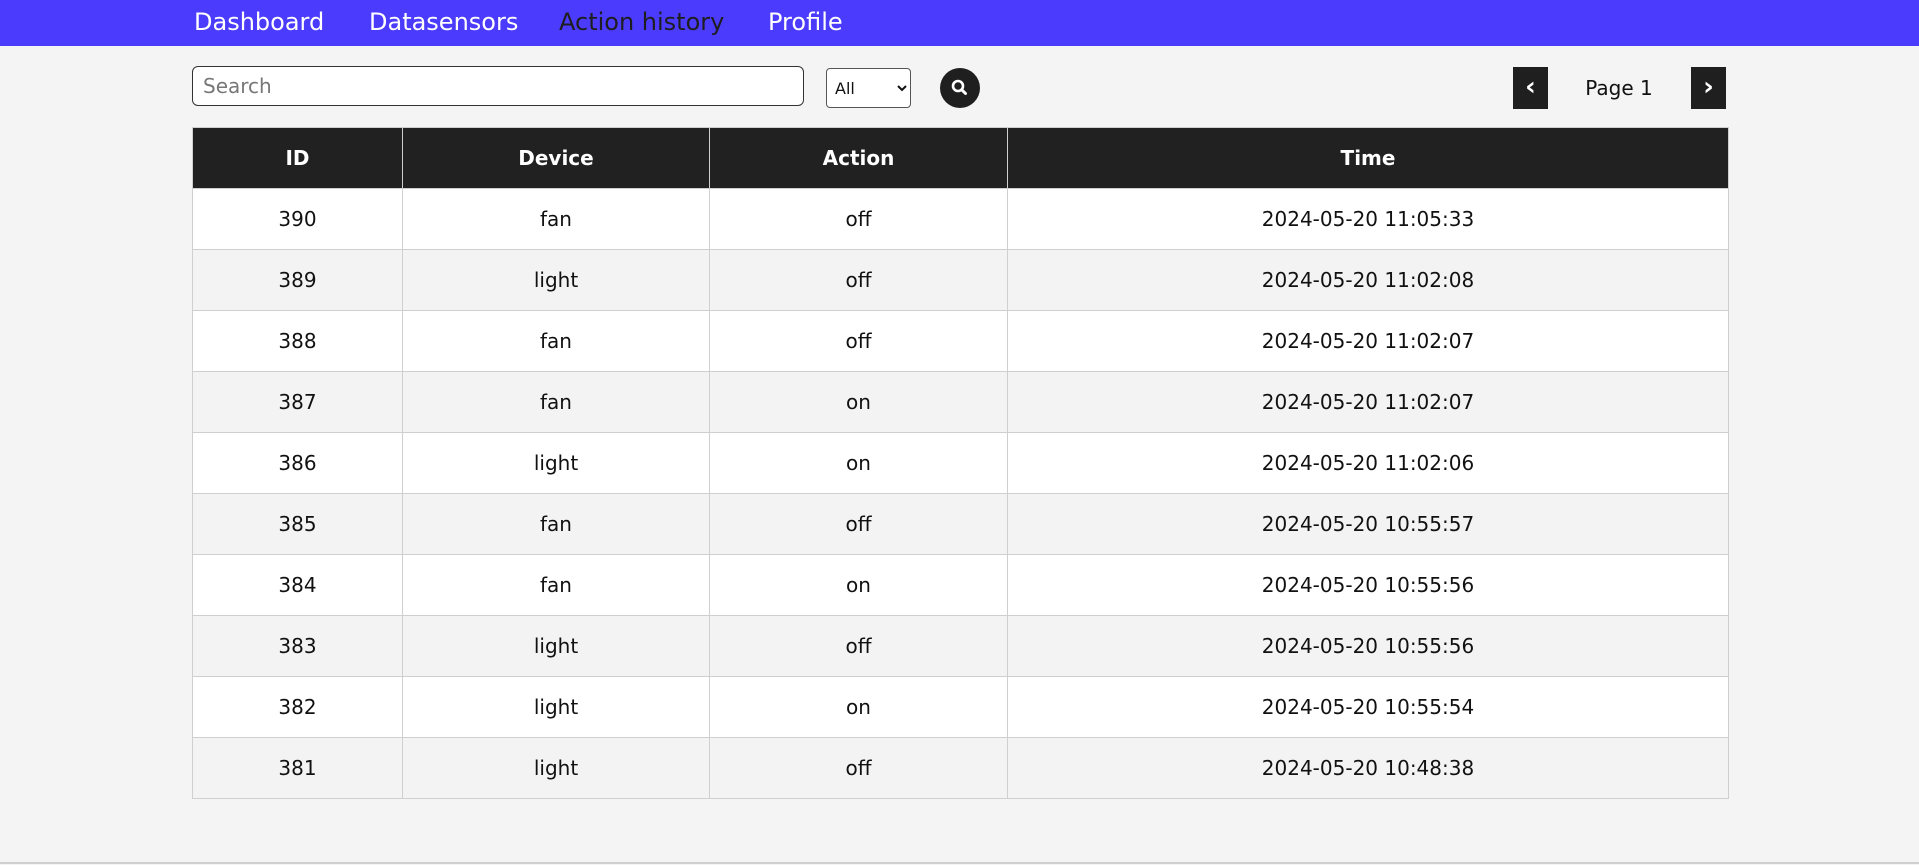 This screenshot has height=865, width=1919. I want to click on search-button, so click(960, 88).